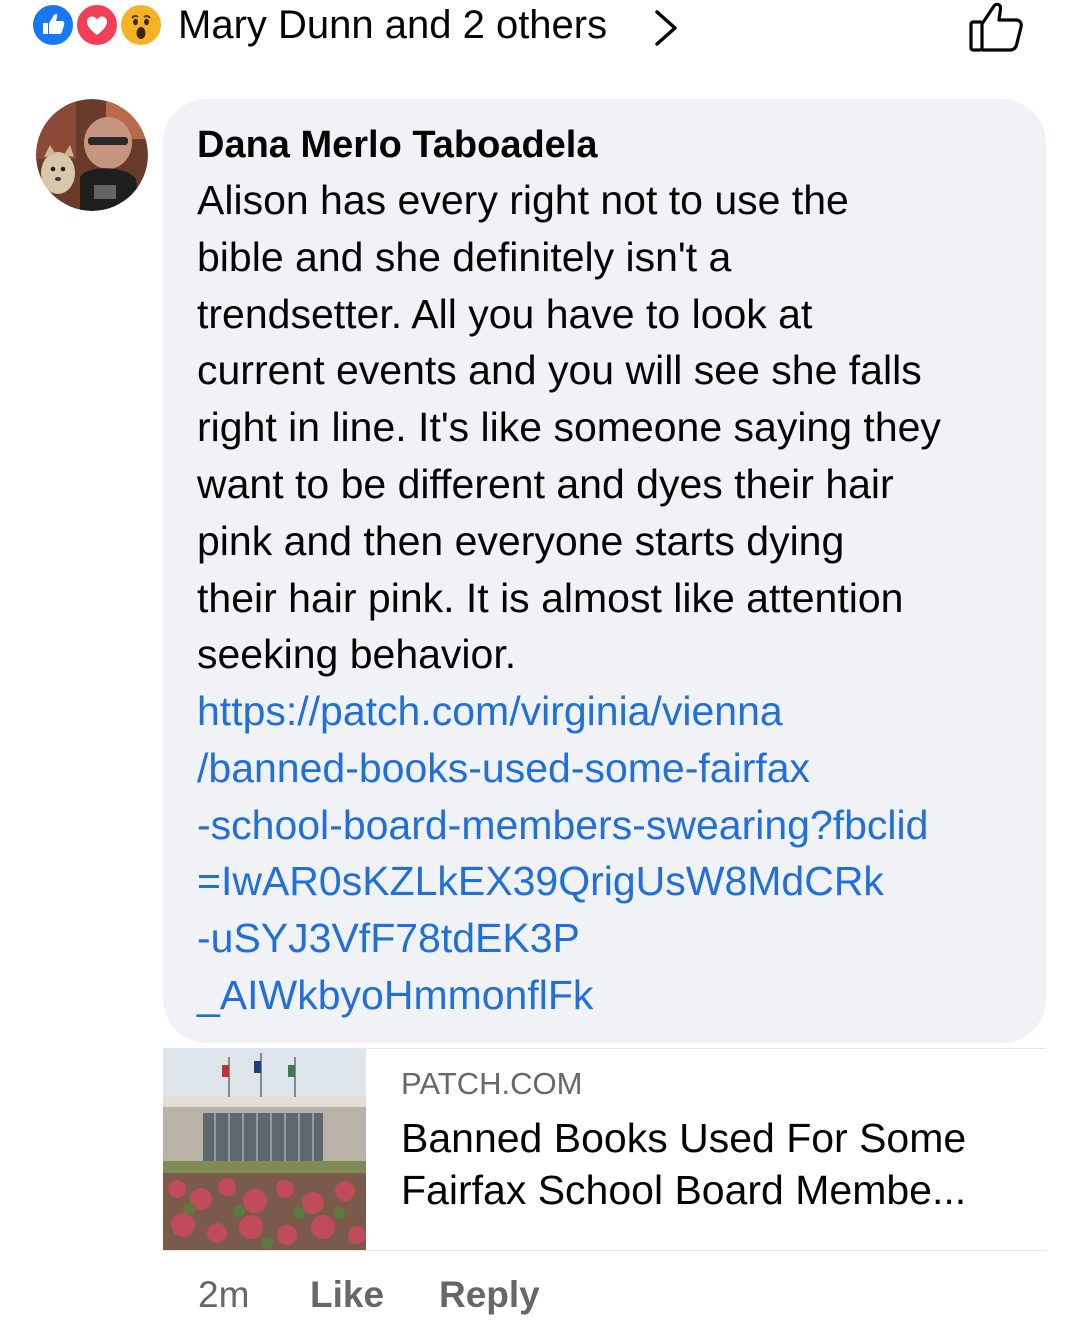  Describe the element at coordinates (505, 313) in the screenshot. I see `comment-text-line: trendsetter. All you have to look at` at that location.